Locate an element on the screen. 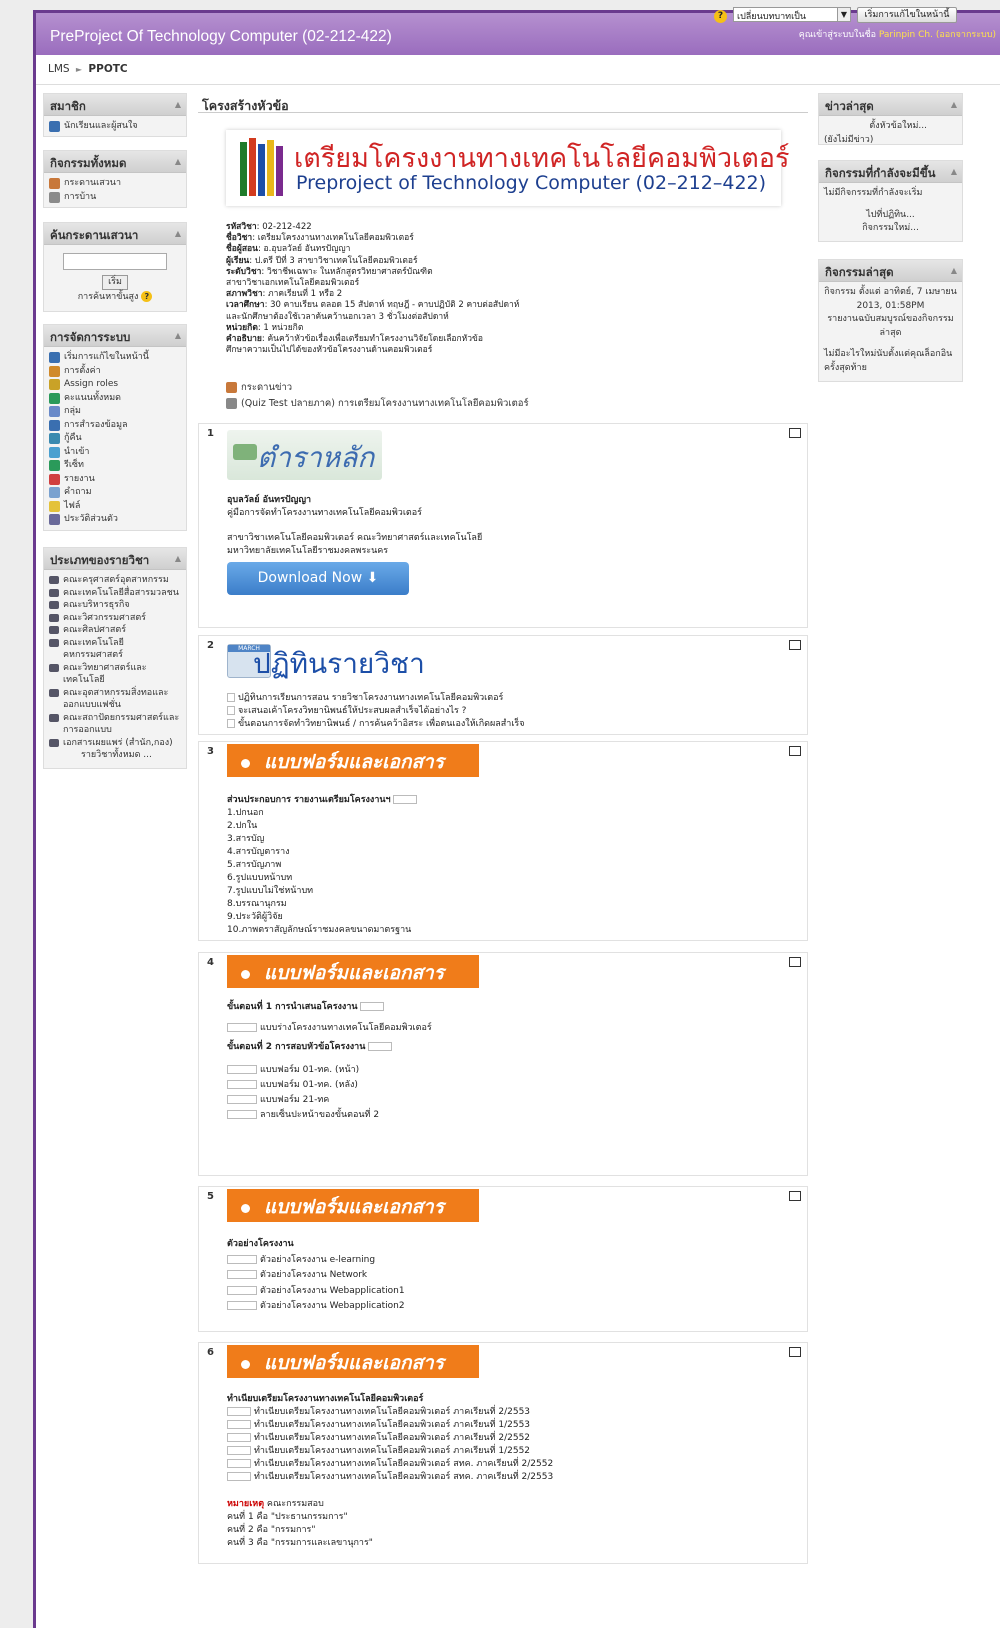  resource-link: 3.สารบัญ is located at coordinates (323, 839).